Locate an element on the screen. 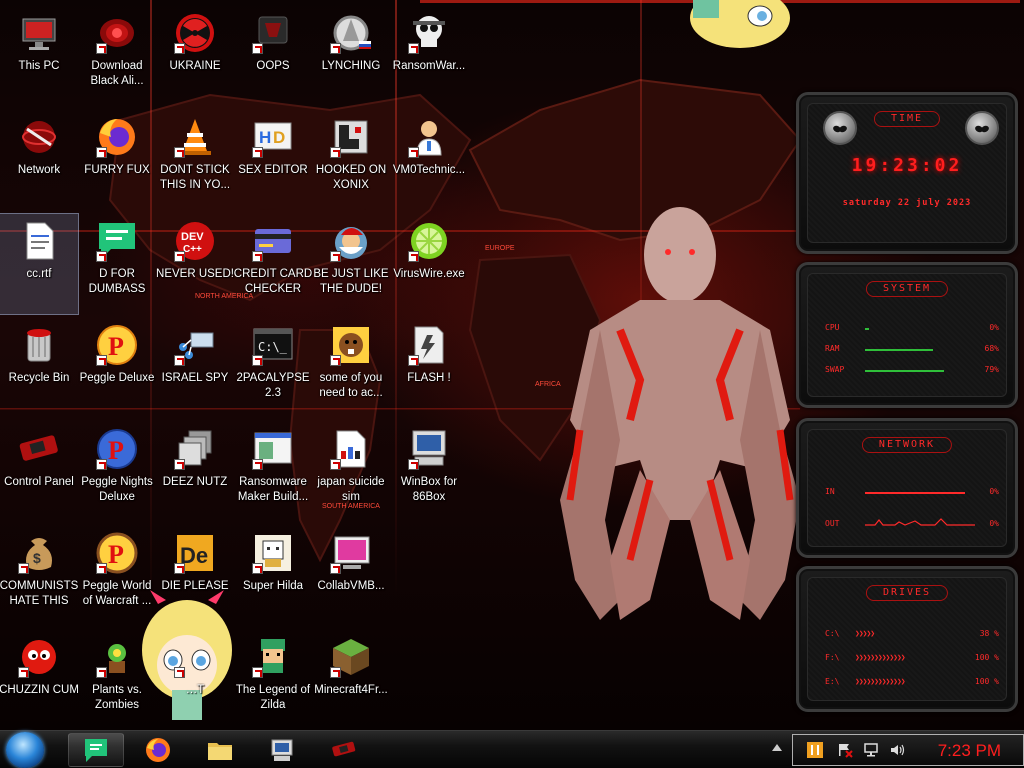  taskbar-old-pc-app is located at coordinates (282, 750).